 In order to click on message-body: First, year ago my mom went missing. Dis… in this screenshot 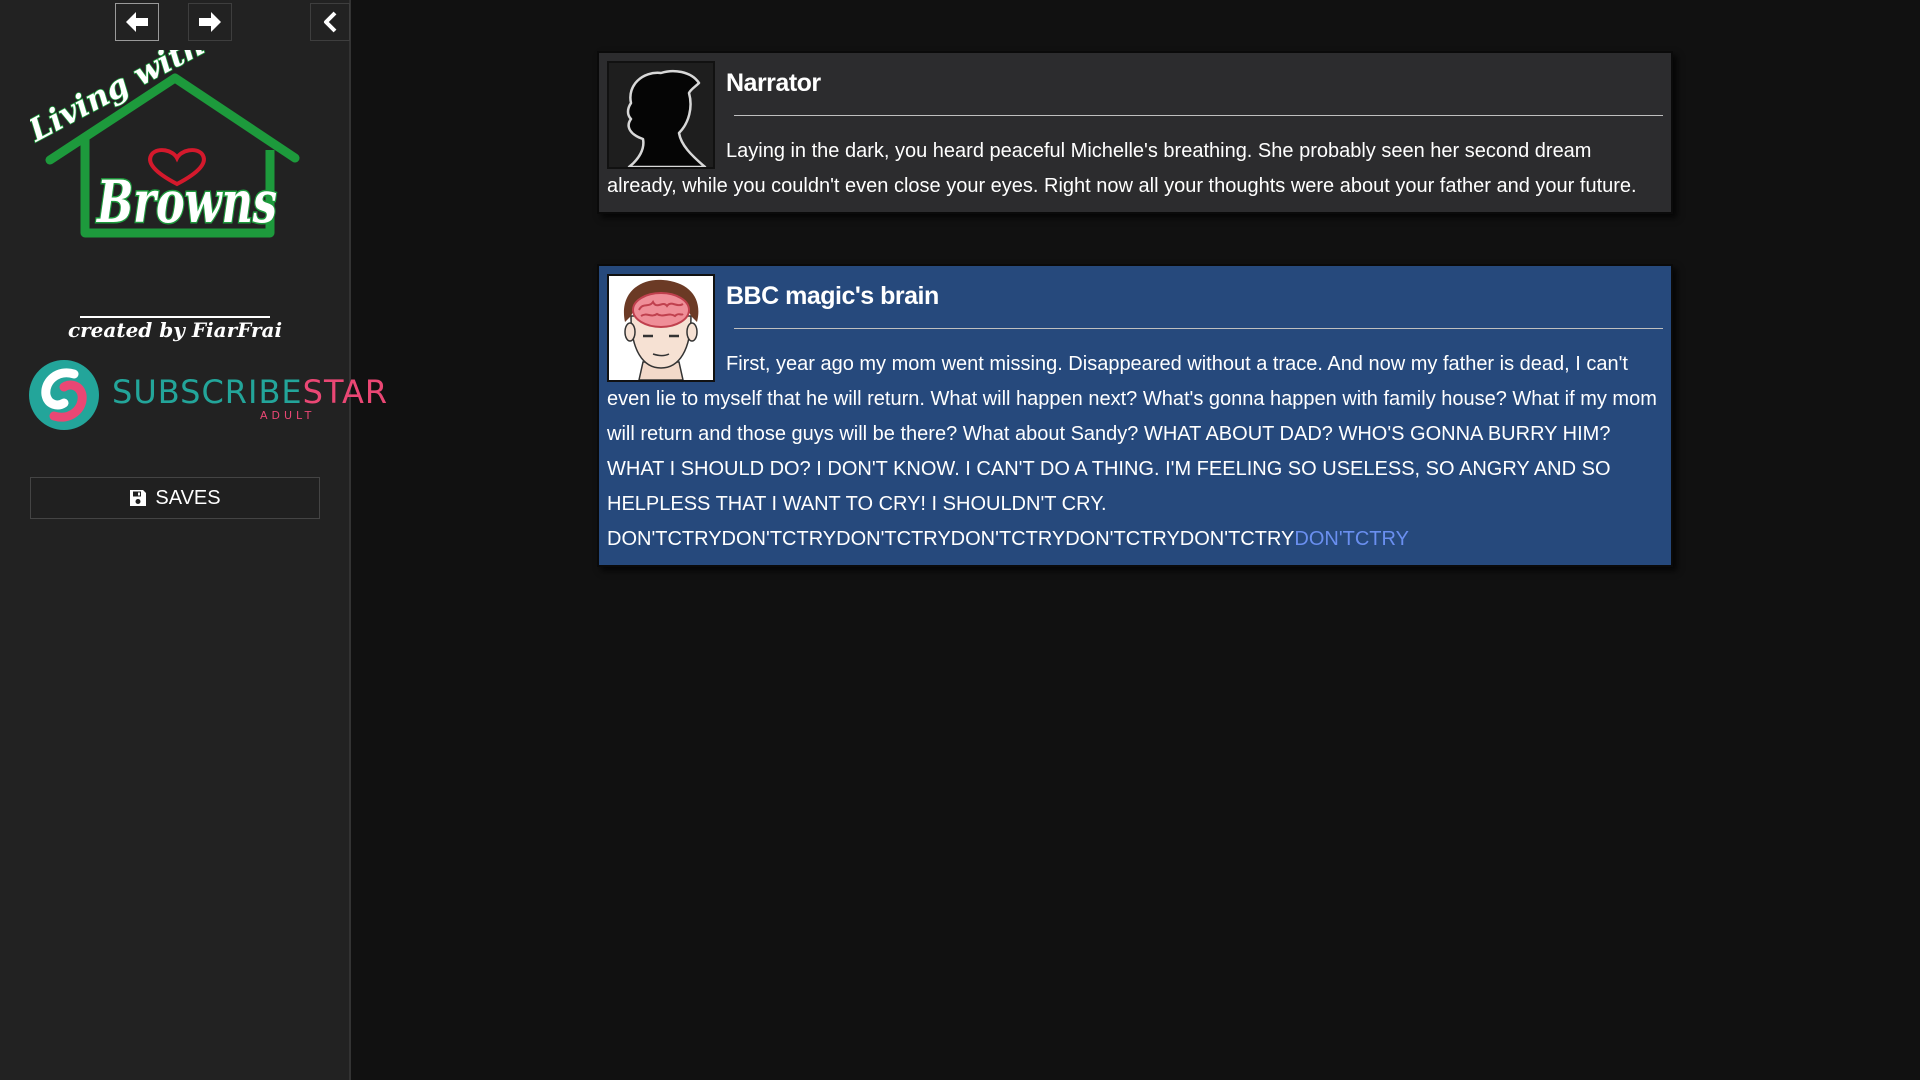, I will do `click(1132, 451)`.